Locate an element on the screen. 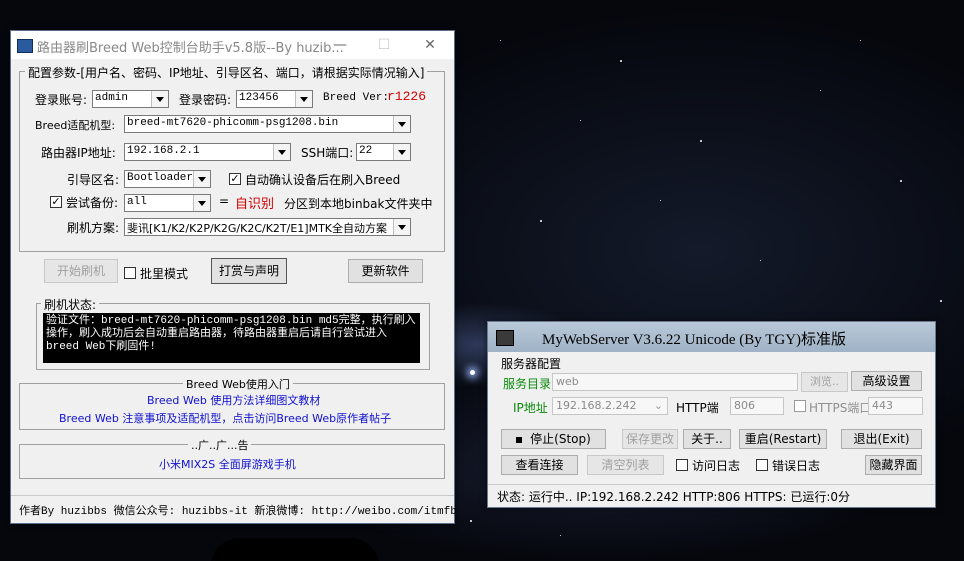 Image resolution: width=964 pixels, height=561 pixels. http-port-field: 806 is located at coordinates (757, 406).